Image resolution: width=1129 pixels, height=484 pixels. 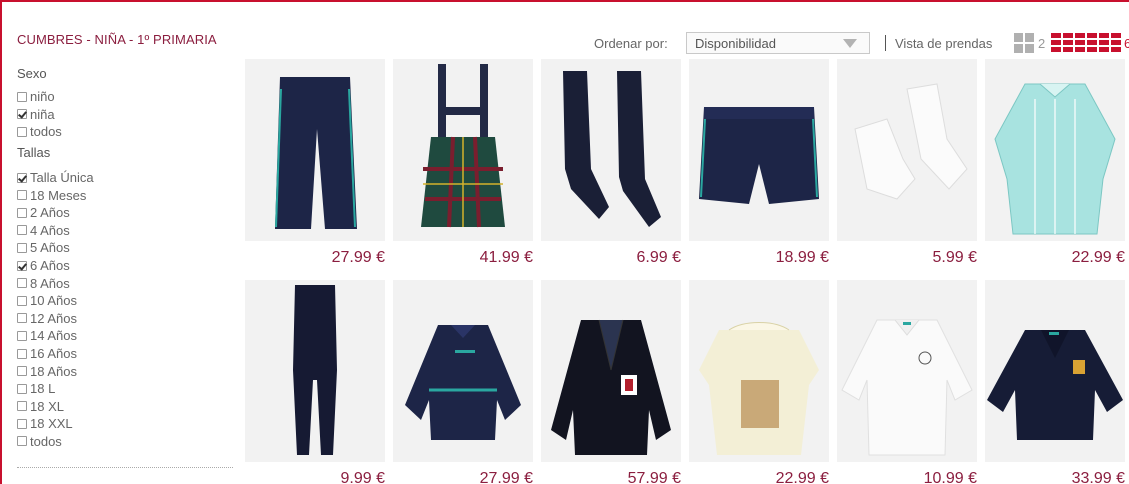 What do you see at coordinates (885, 43) in the screenshot?
I see `toolbar-separator` at bounding box center [885, 43].